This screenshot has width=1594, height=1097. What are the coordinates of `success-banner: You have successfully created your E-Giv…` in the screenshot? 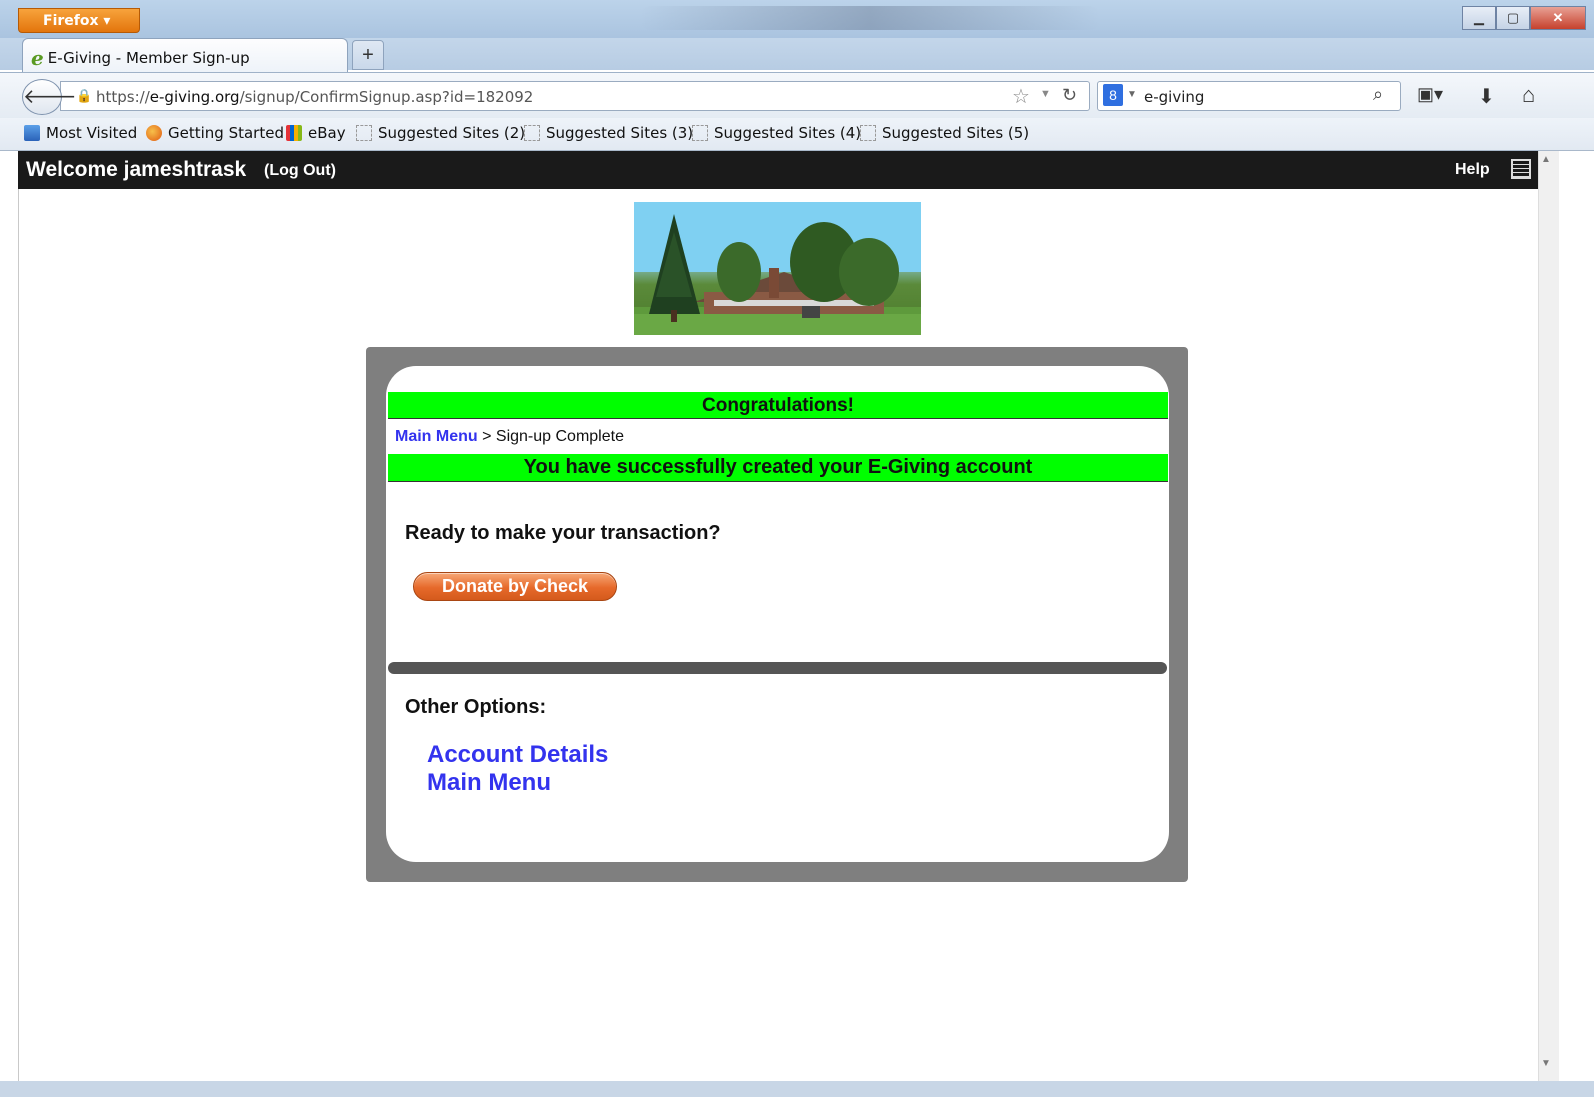 It's located at (778, 468).